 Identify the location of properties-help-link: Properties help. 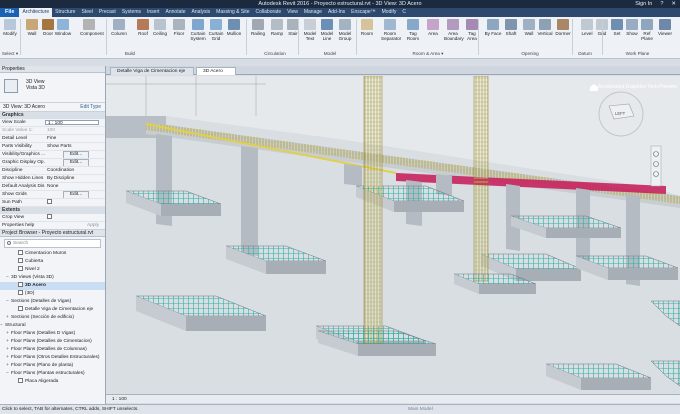
(18, 225).